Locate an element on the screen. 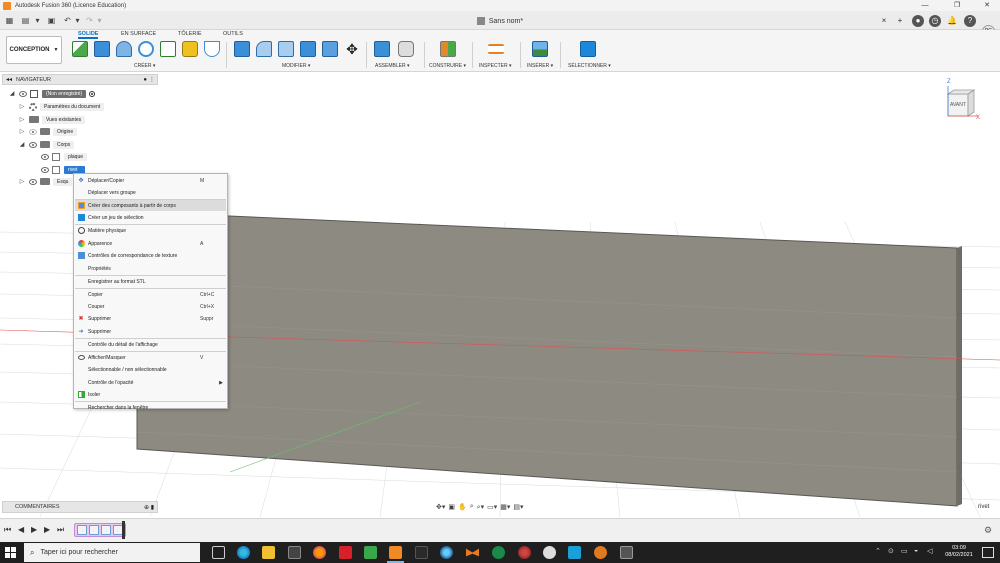  modify-group-label: MODIFIER ▾ is located at coordinates (296, 66).